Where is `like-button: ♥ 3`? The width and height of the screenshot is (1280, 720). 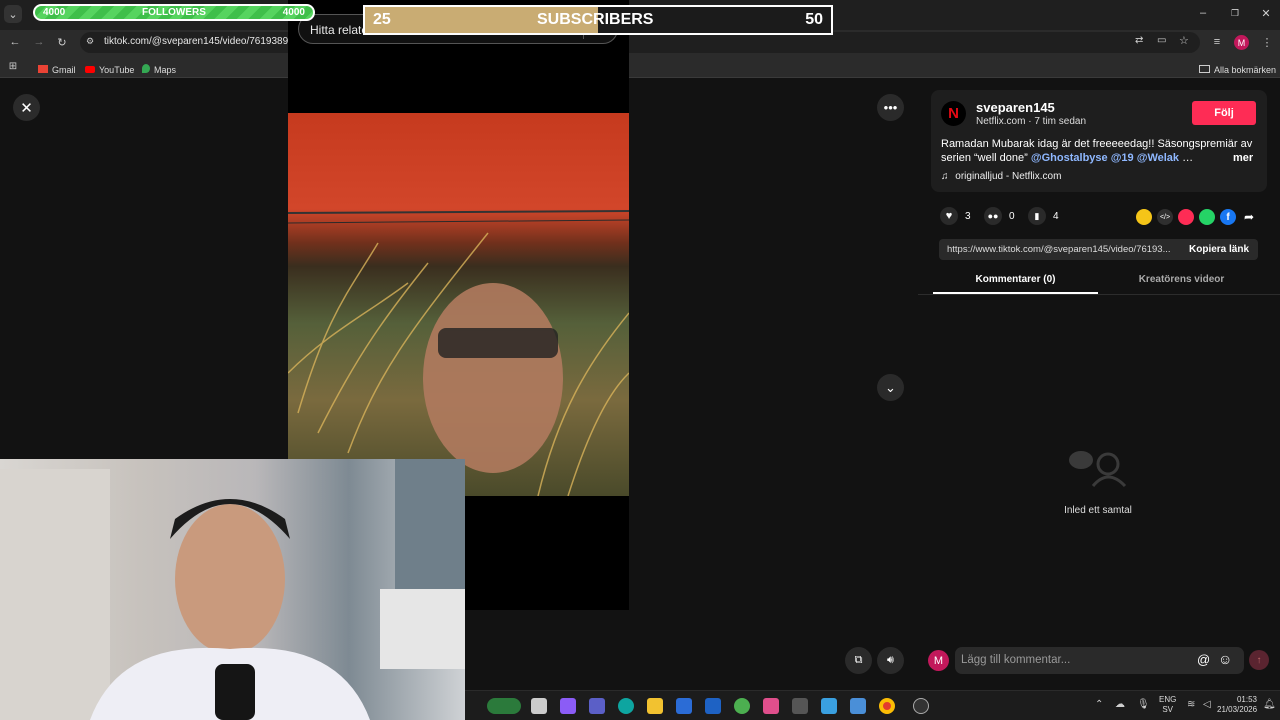
like-button: ♥ 3 is located at coordinates (955, 216).